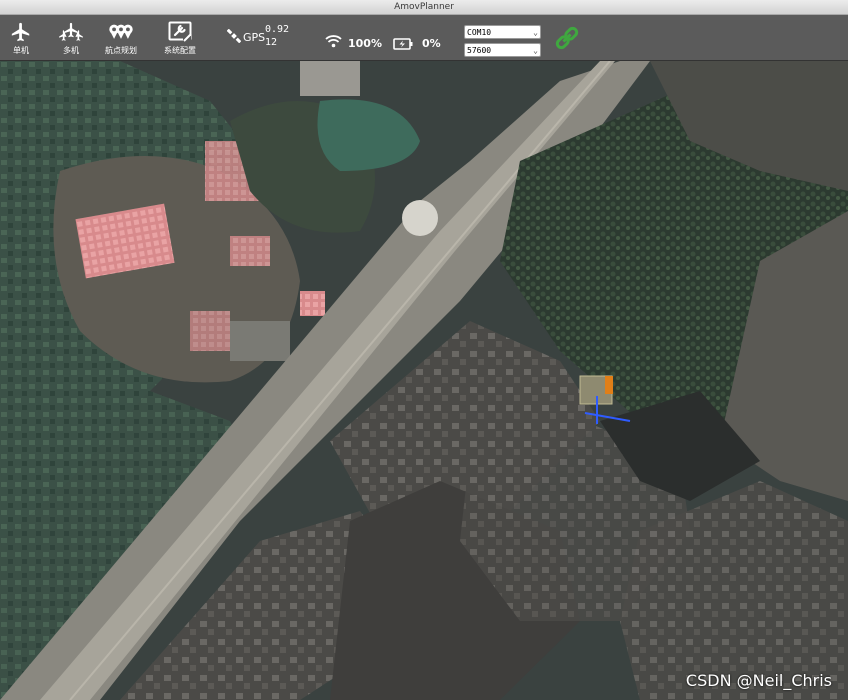 The height and width of the screenshot is (700, 848). I want to click on multi-airplane-icon, so click(71, 32).